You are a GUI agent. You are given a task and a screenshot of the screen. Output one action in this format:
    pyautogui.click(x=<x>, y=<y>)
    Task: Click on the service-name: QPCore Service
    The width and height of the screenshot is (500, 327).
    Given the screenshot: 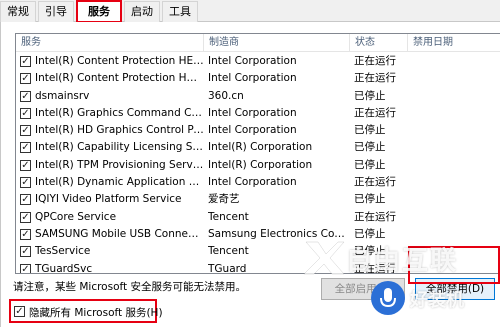 What is the action you would take?
    pyautogui.click(x=76, y=216)
    